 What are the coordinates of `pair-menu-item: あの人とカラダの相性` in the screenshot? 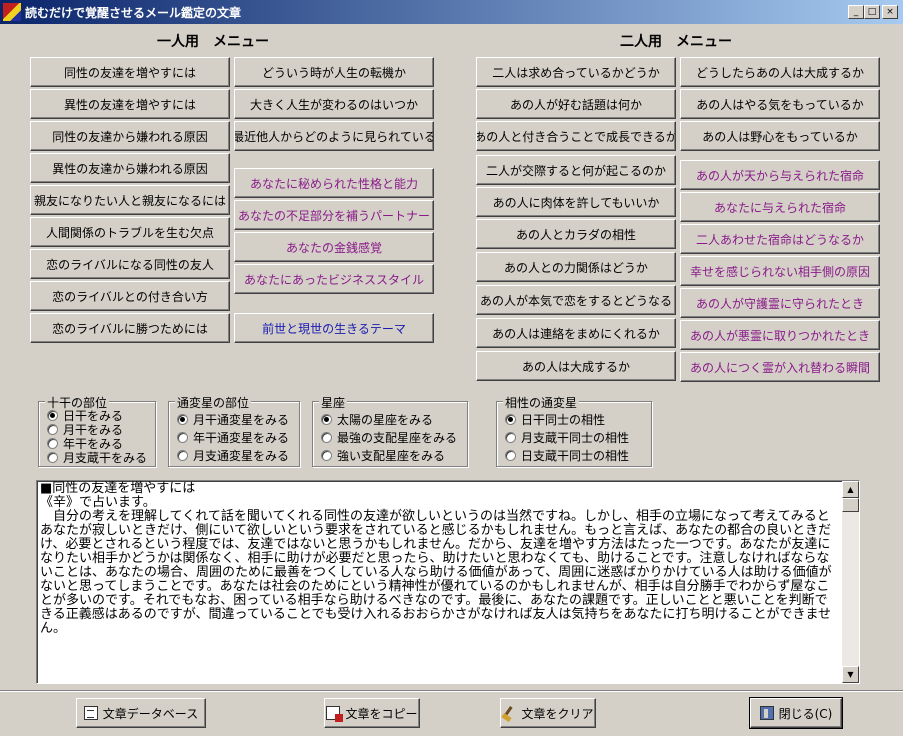 It's located at (576, 234).